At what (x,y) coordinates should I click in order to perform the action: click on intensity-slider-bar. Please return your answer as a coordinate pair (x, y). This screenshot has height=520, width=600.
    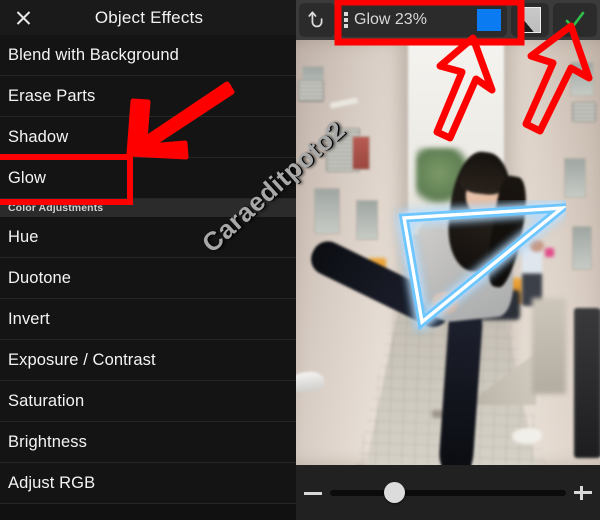
    Looking at the image, I should click on (448, 492).